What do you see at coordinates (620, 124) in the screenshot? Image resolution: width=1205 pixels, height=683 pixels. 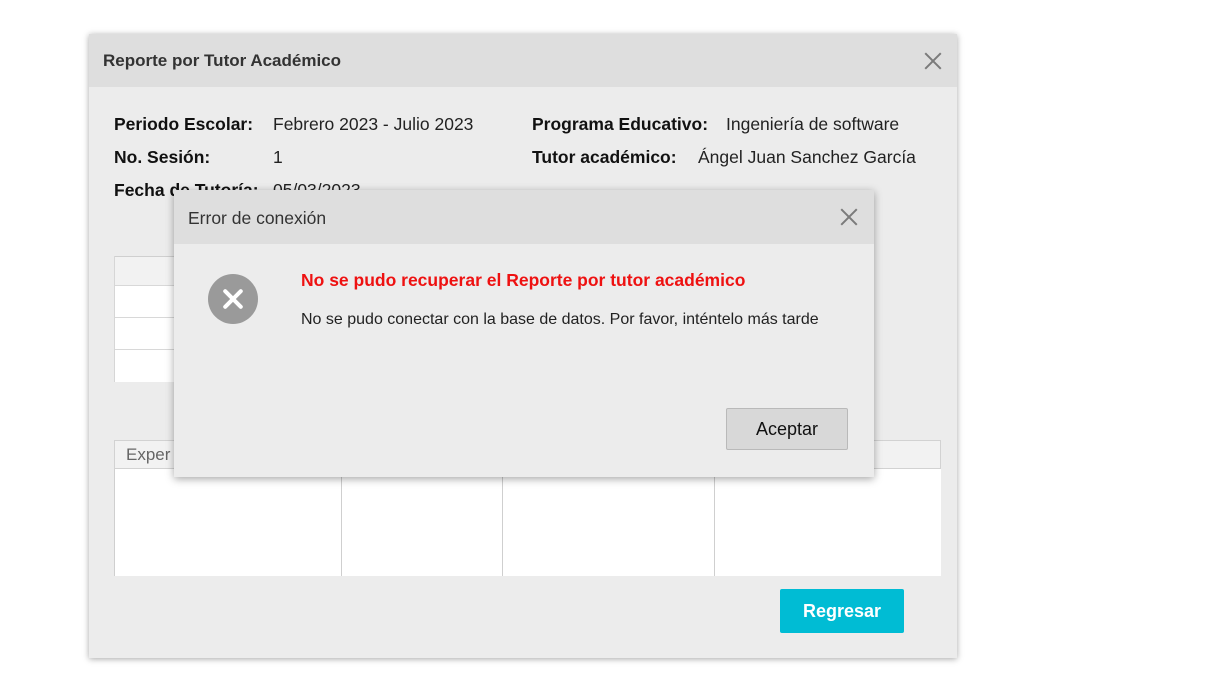 I see `programa-label: Programa Educativo:` at bounding box center [620, 124].